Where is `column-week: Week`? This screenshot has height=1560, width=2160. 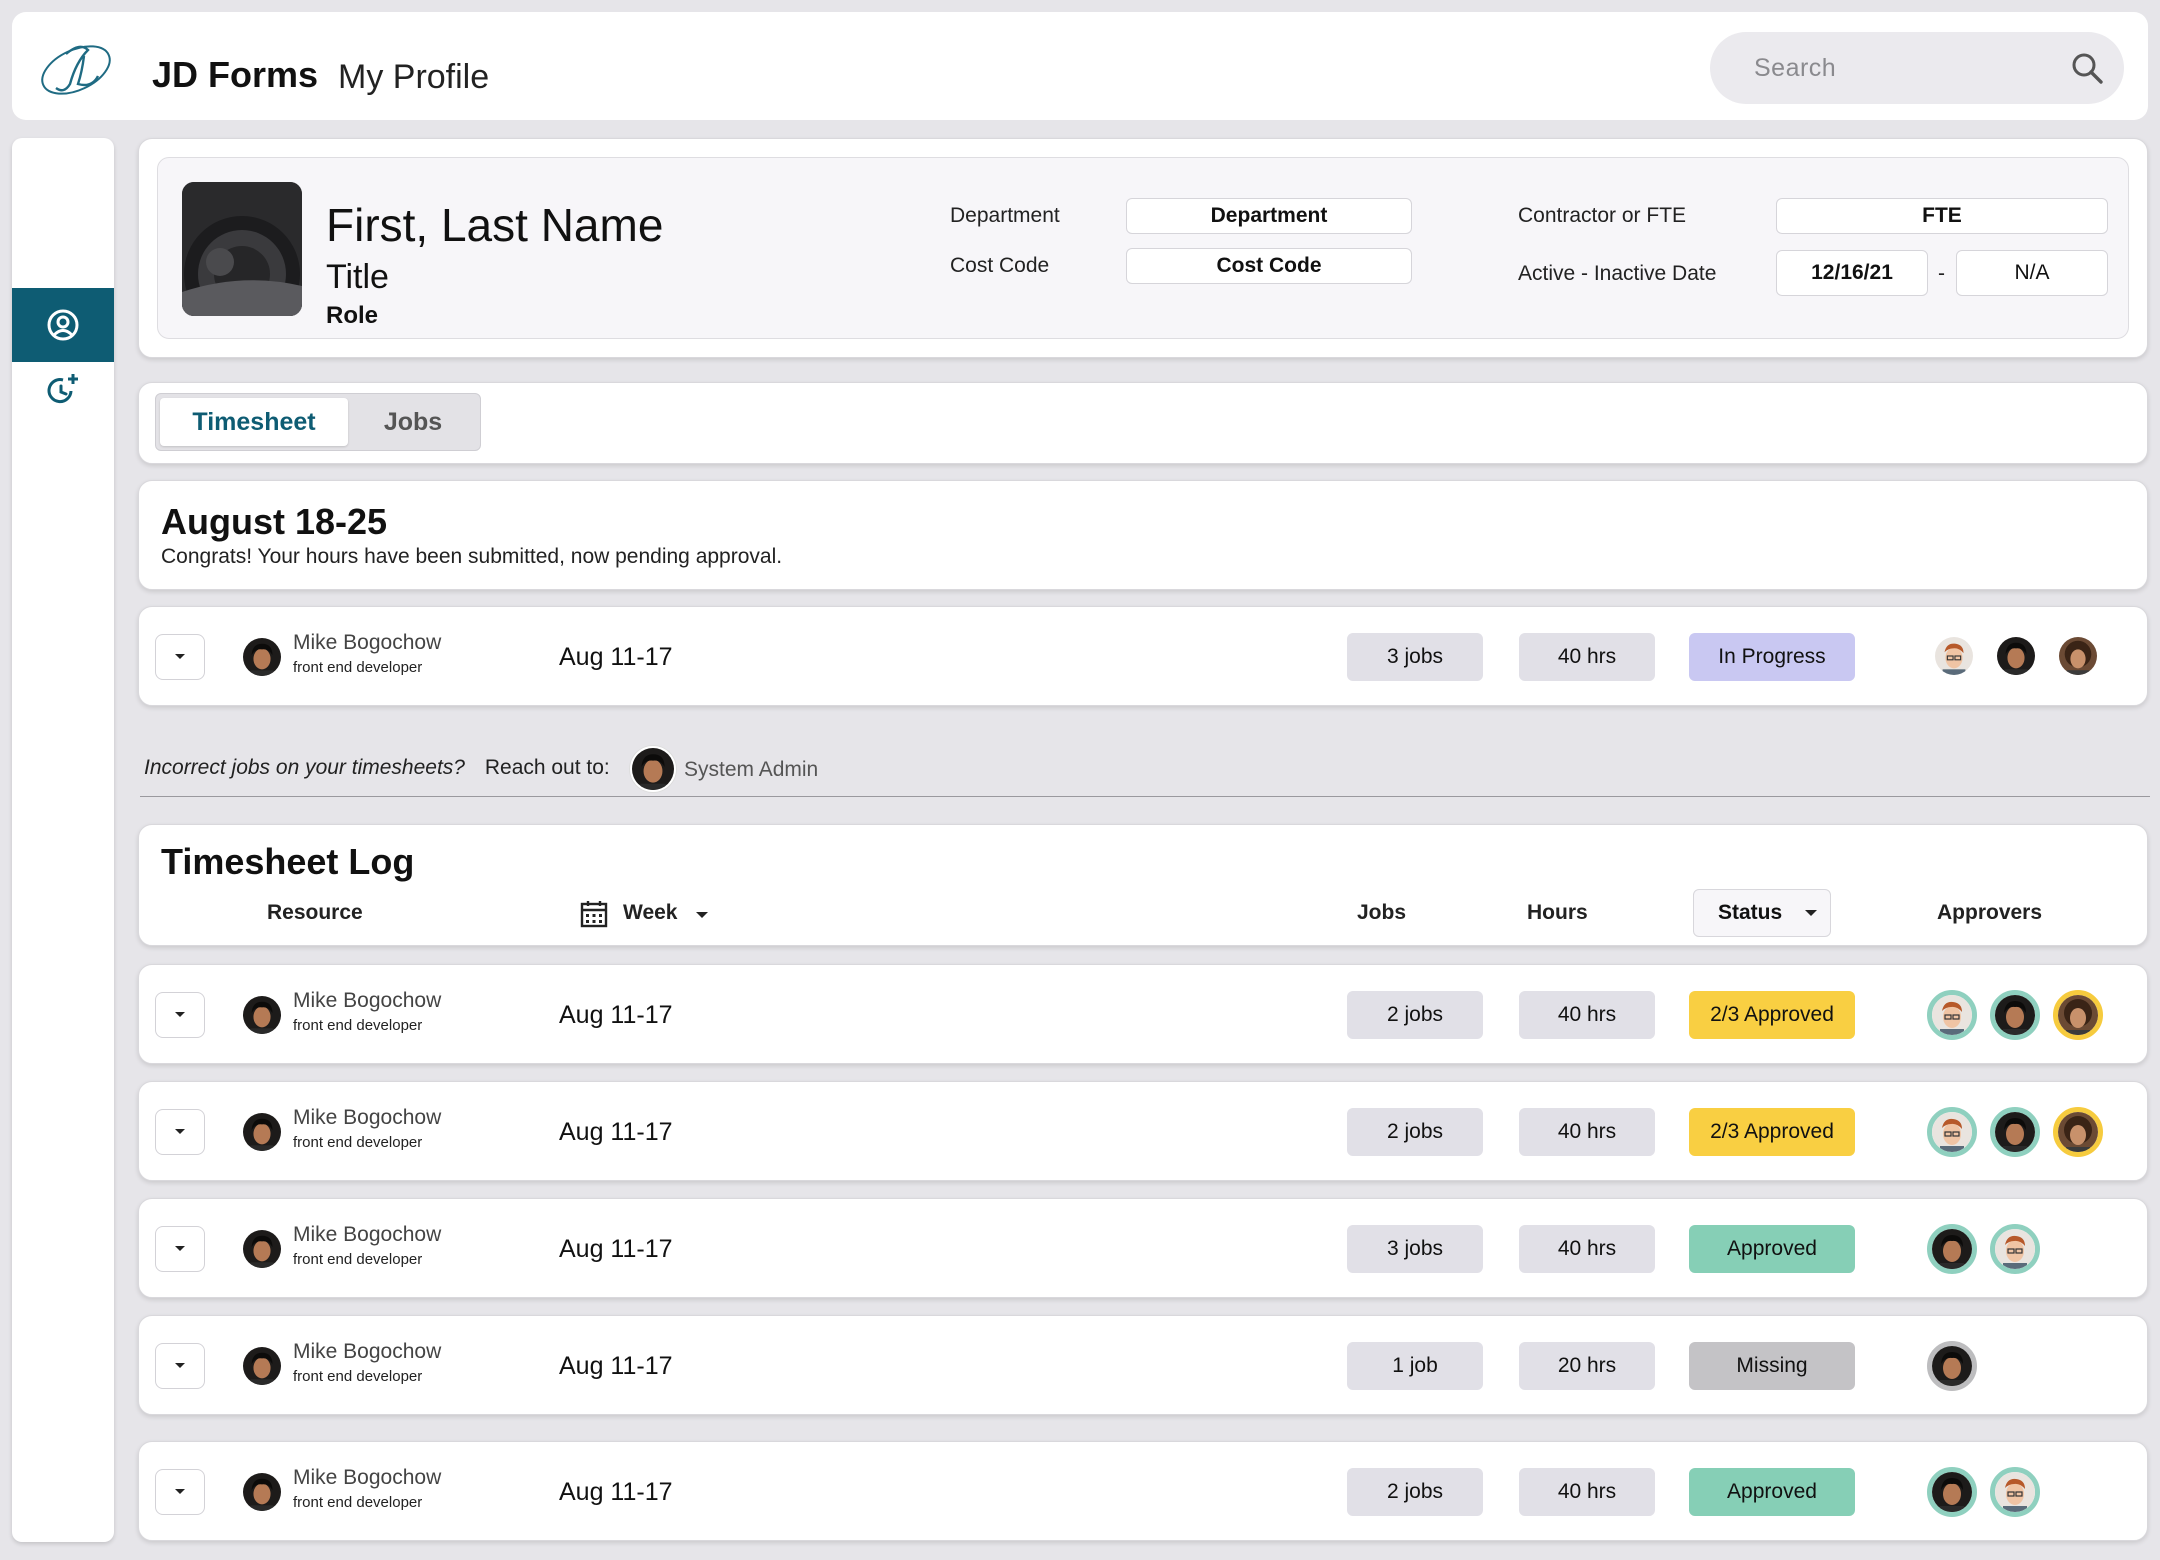 column-week: Week is located at coordinates (650, 913).